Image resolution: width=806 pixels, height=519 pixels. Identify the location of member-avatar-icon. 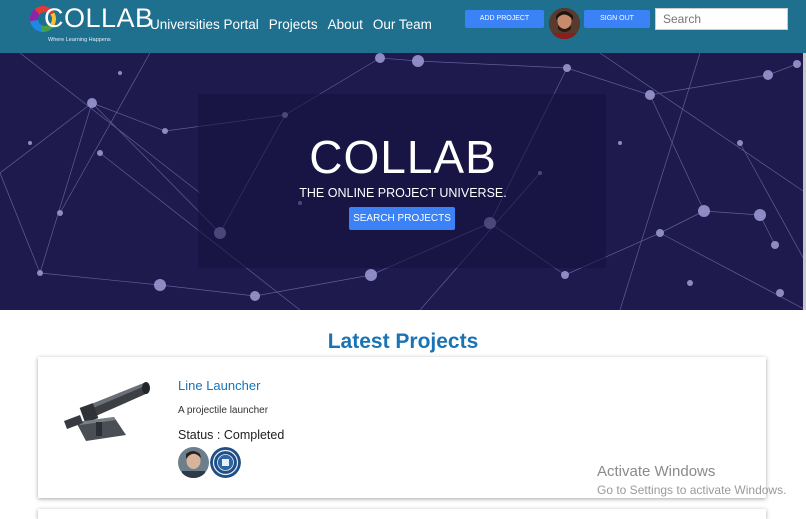
(193, 462).